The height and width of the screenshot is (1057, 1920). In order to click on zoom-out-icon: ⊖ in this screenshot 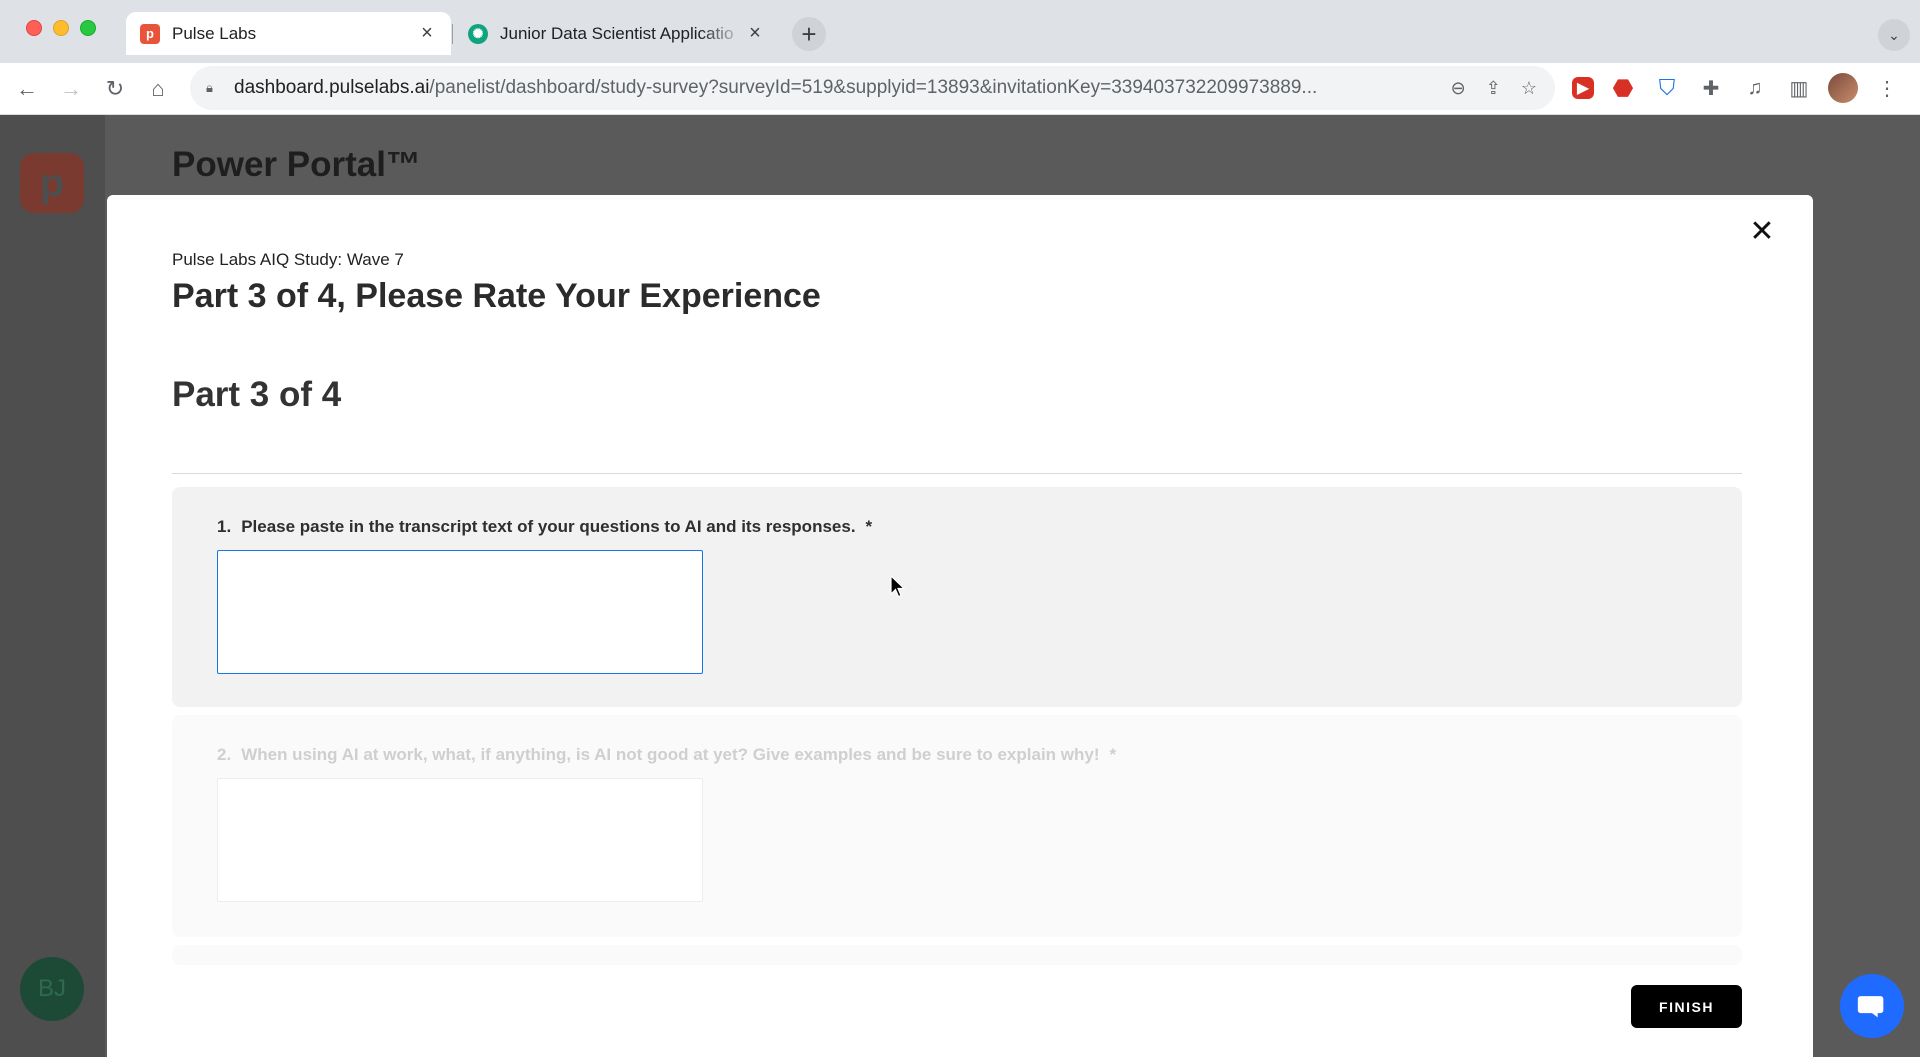, I will do `click(1458, 88)`.